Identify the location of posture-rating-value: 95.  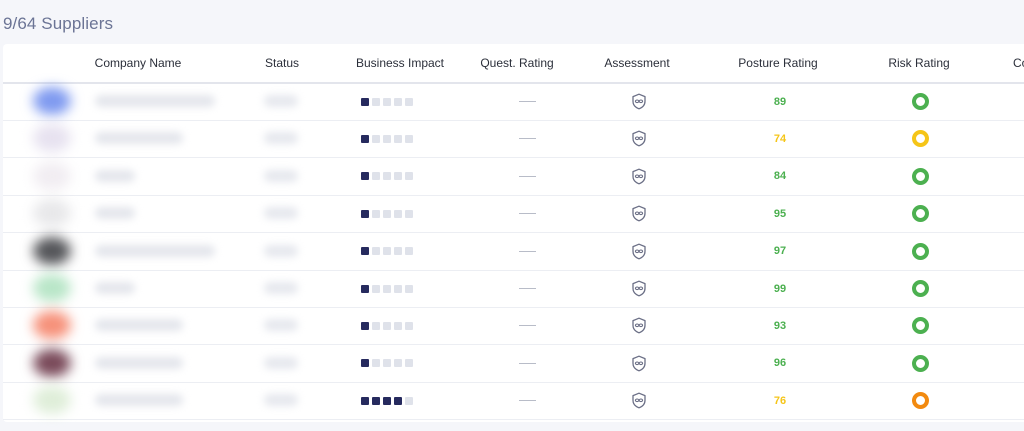
(780, 213).